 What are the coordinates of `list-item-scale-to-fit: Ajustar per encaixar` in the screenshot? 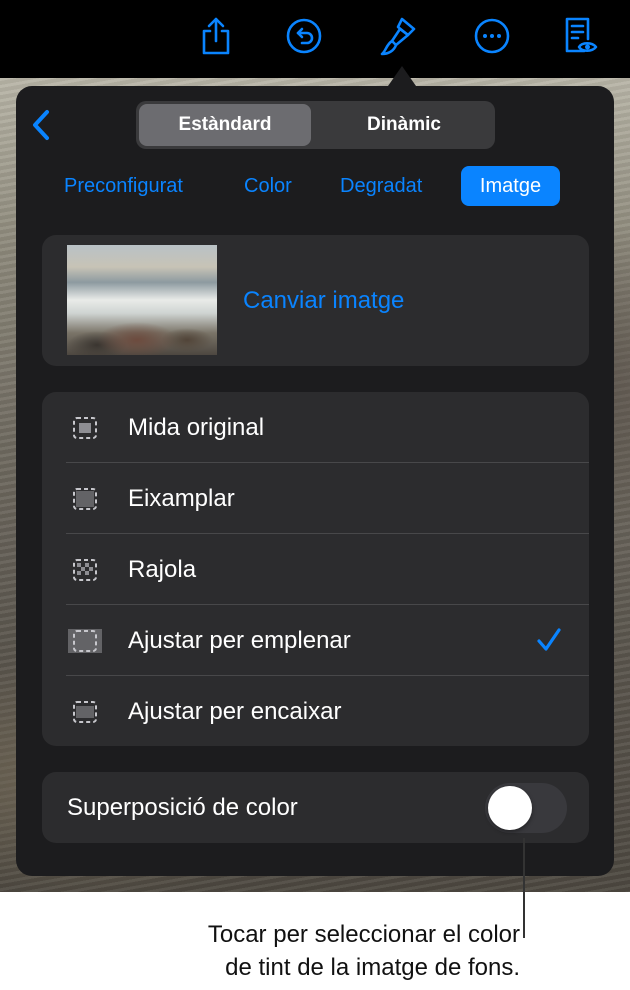 It's located at (315, 711).